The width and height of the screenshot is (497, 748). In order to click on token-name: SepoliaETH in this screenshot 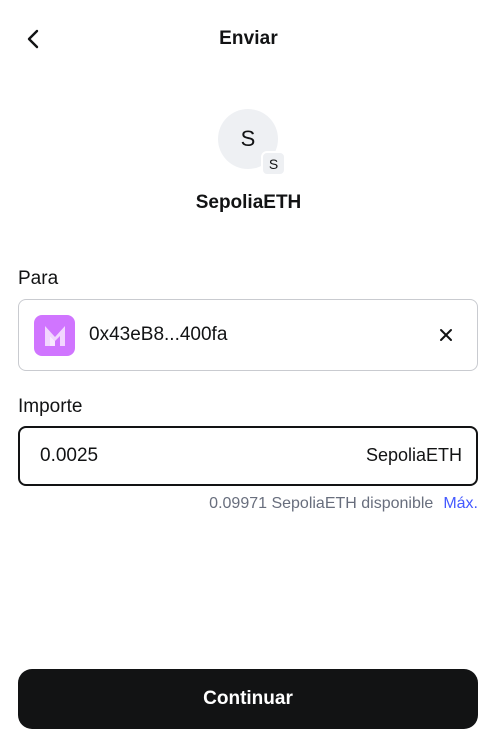, I will do `click(248, 202)`.